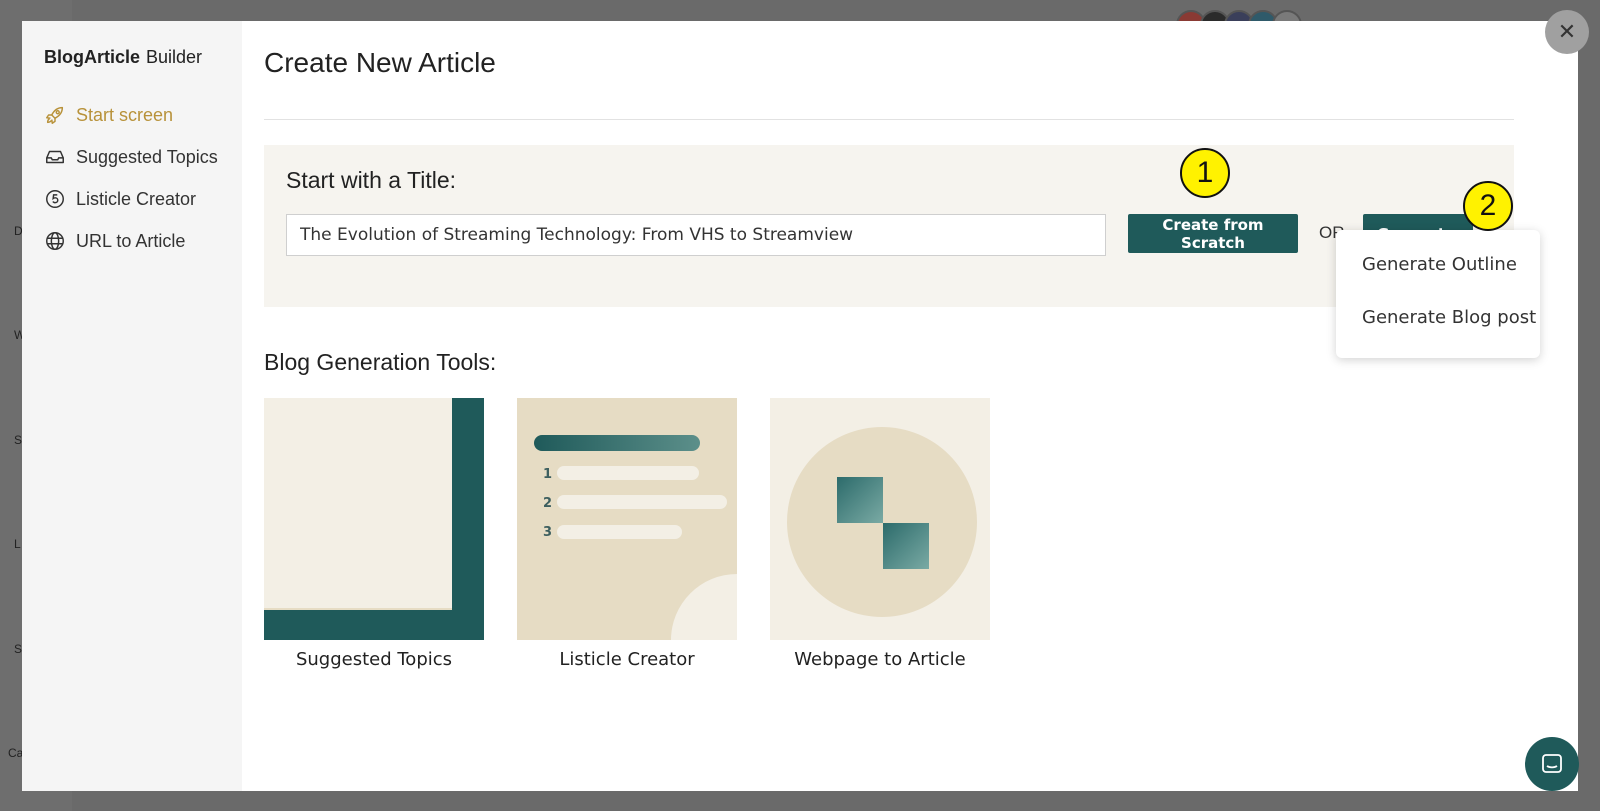  I want to click on chat-icon, so click(1552, 763).